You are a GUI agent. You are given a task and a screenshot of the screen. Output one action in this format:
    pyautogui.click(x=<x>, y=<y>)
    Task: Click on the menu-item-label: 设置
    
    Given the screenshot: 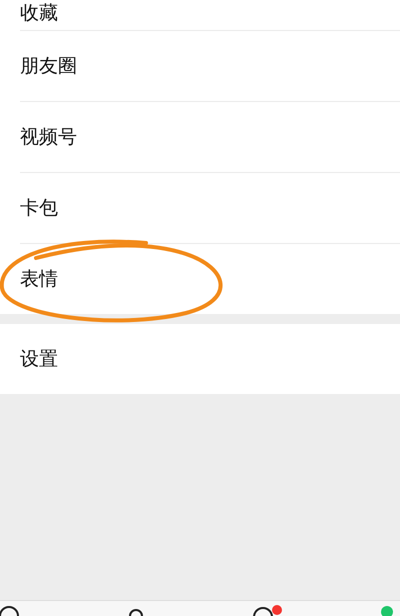 What is the action you would take?
    pyautogui.click(x=39, y=359)
    